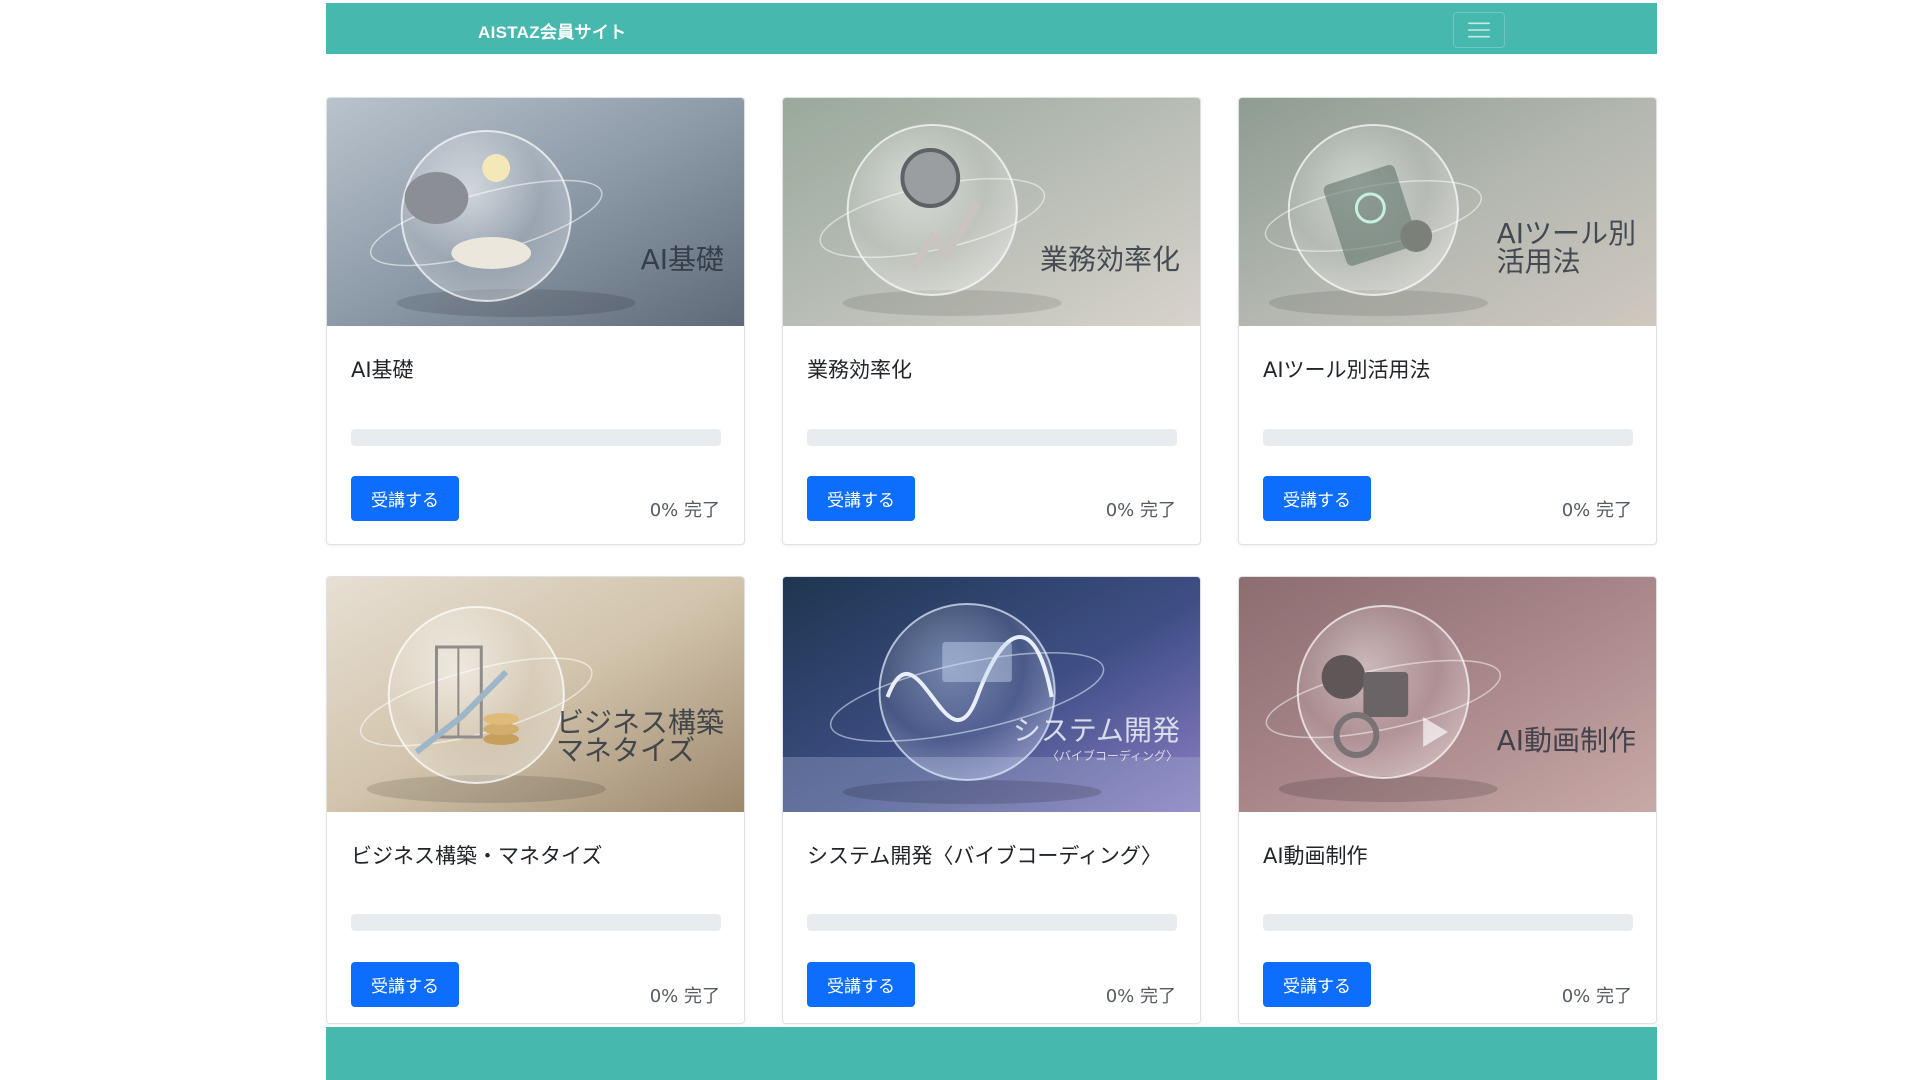 Image resolution: width=1920 pixels, height=1080 pixels. What do you see at coordinates (991, 1053) in the screenshot?
I see `footer-bar` at bounding box center [991, 1053].